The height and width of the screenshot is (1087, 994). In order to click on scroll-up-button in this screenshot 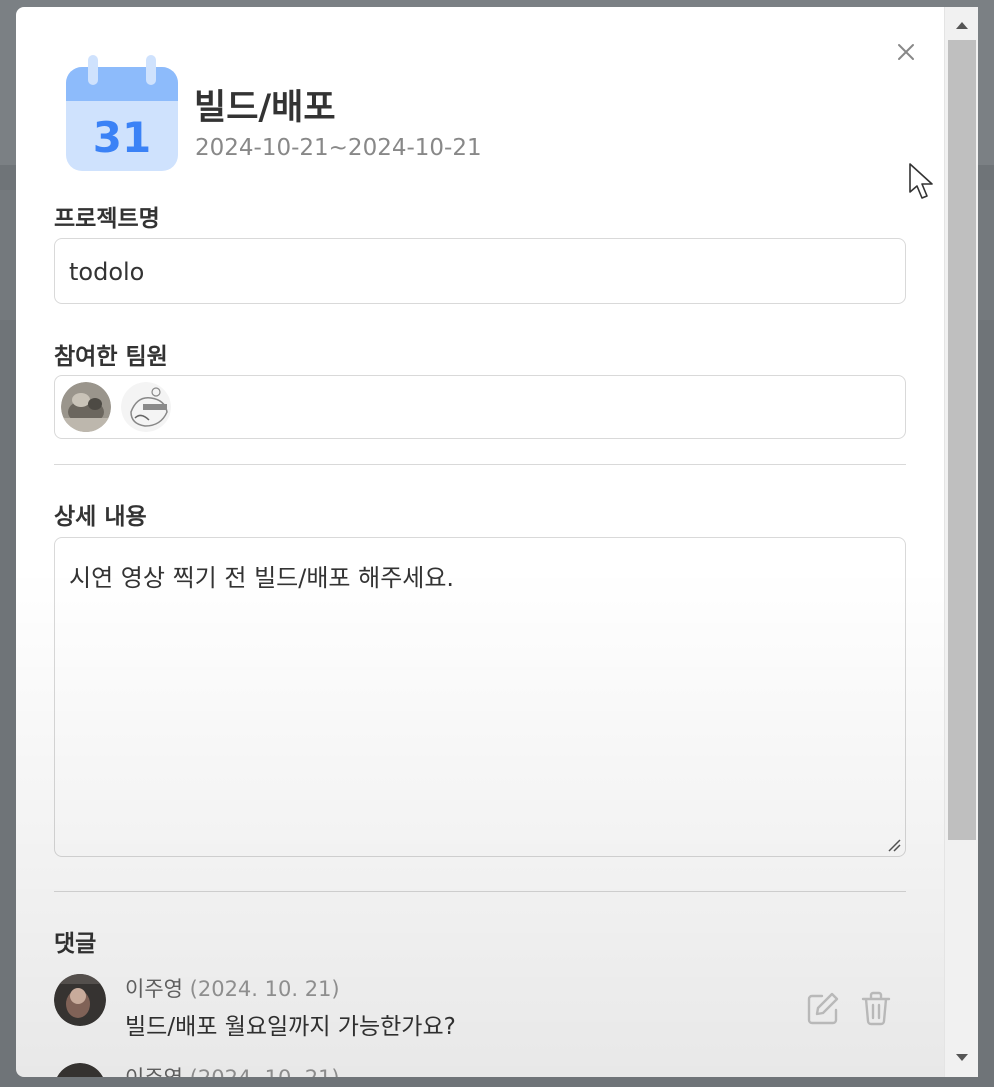, I will do `click(962, 24)`.